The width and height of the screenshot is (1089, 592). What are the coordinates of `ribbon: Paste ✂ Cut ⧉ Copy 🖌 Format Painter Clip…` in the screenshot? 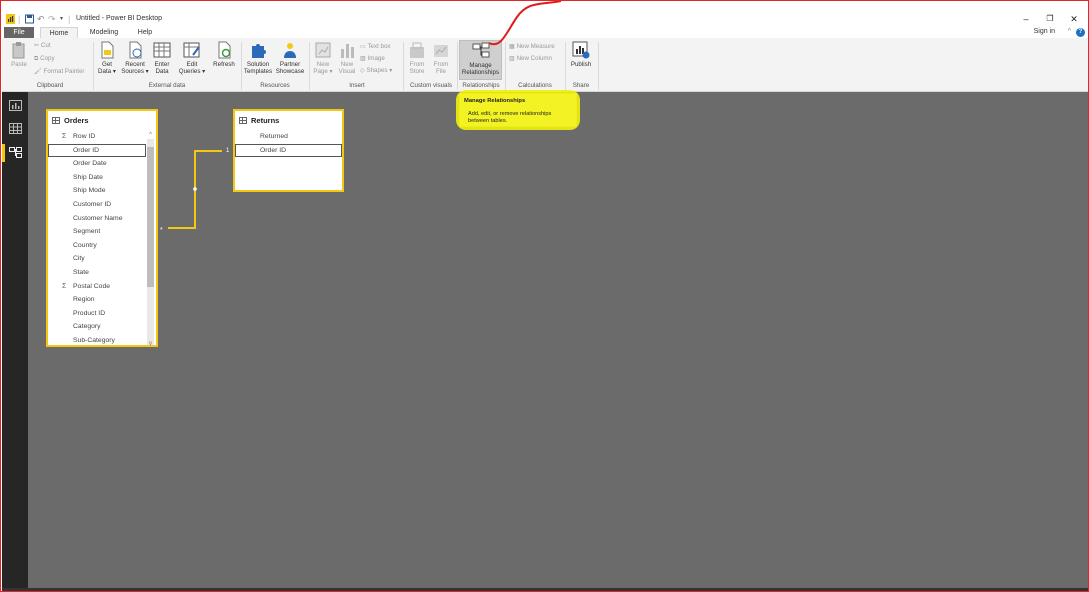 It's located at (545, 65).